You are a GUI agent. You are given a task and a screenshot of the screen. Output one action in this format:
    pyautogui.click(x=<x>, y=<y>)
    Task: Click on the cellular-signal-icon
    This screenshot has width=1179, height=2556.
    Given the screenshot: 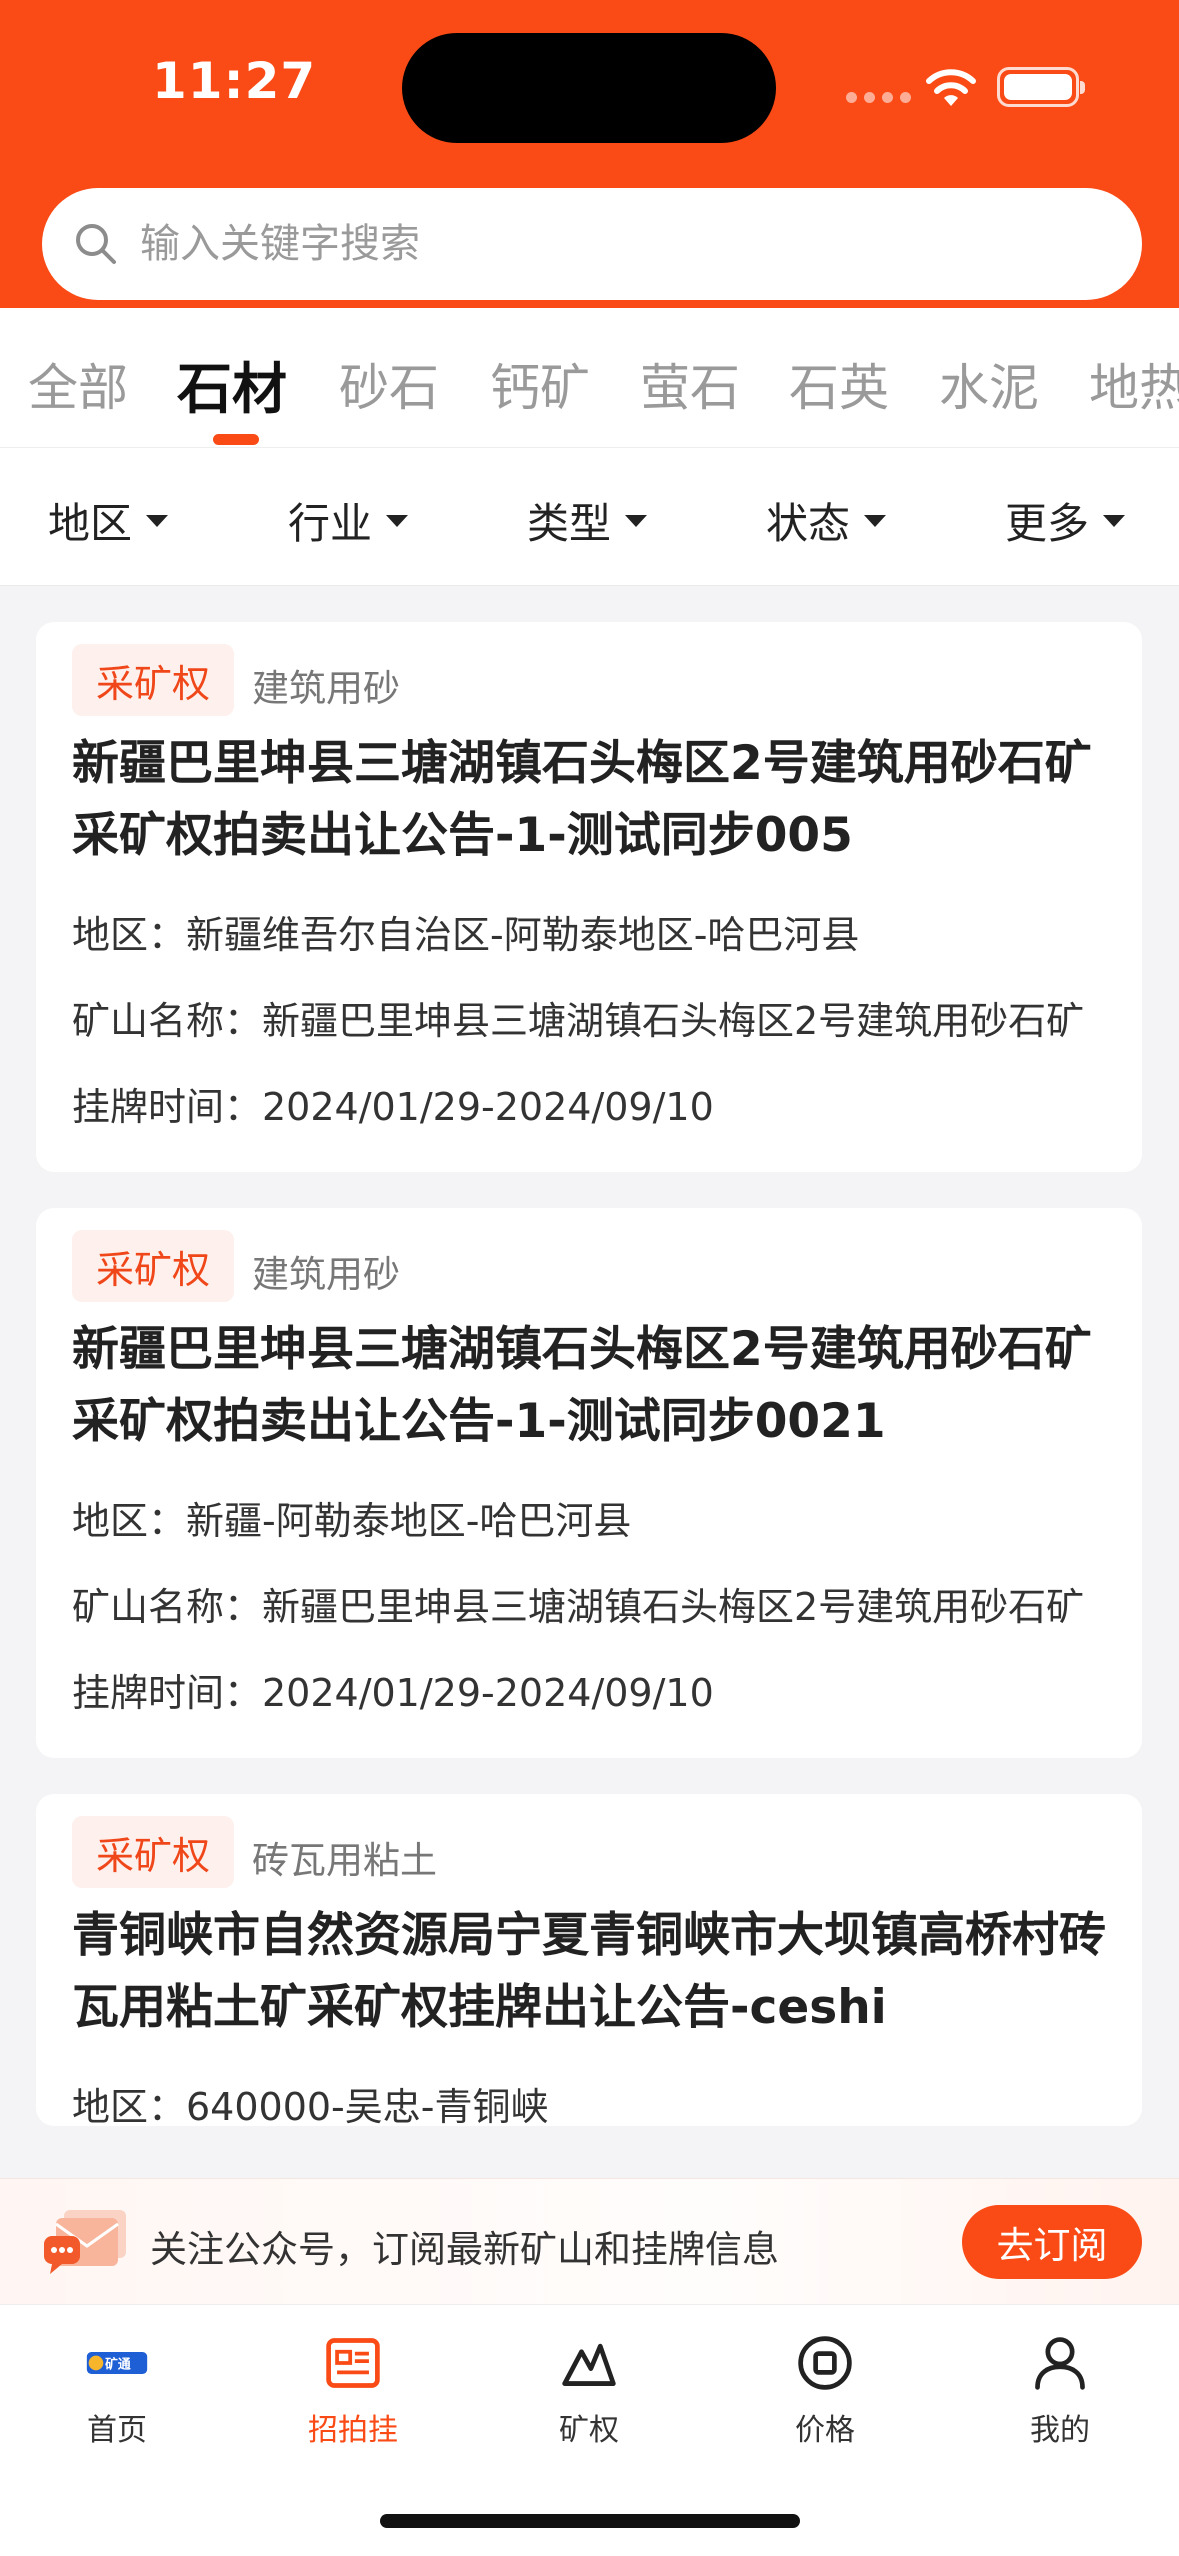 What is the action you would take?
    pyautogui.click(x=878, y=97)
    